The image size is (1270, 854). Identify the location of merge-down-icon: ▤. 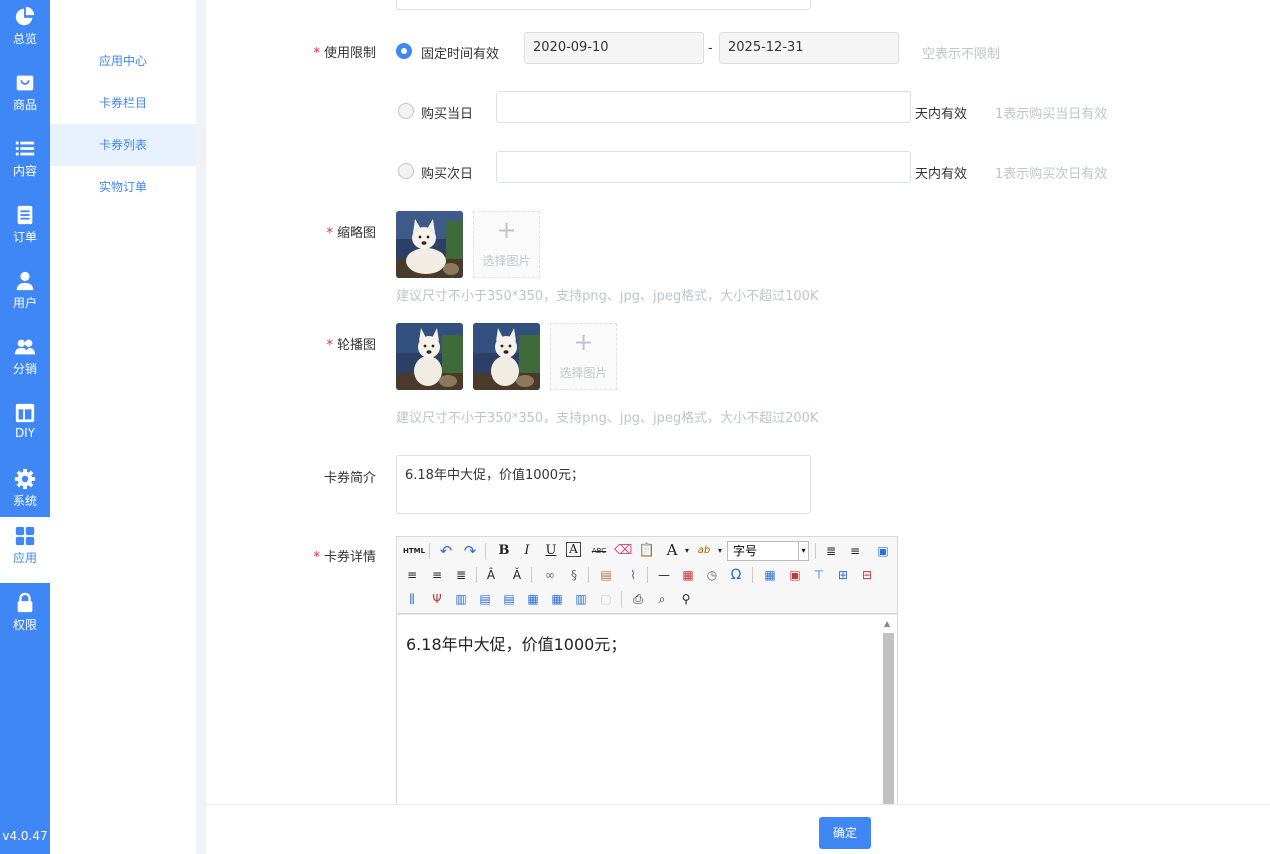
(509, 599).